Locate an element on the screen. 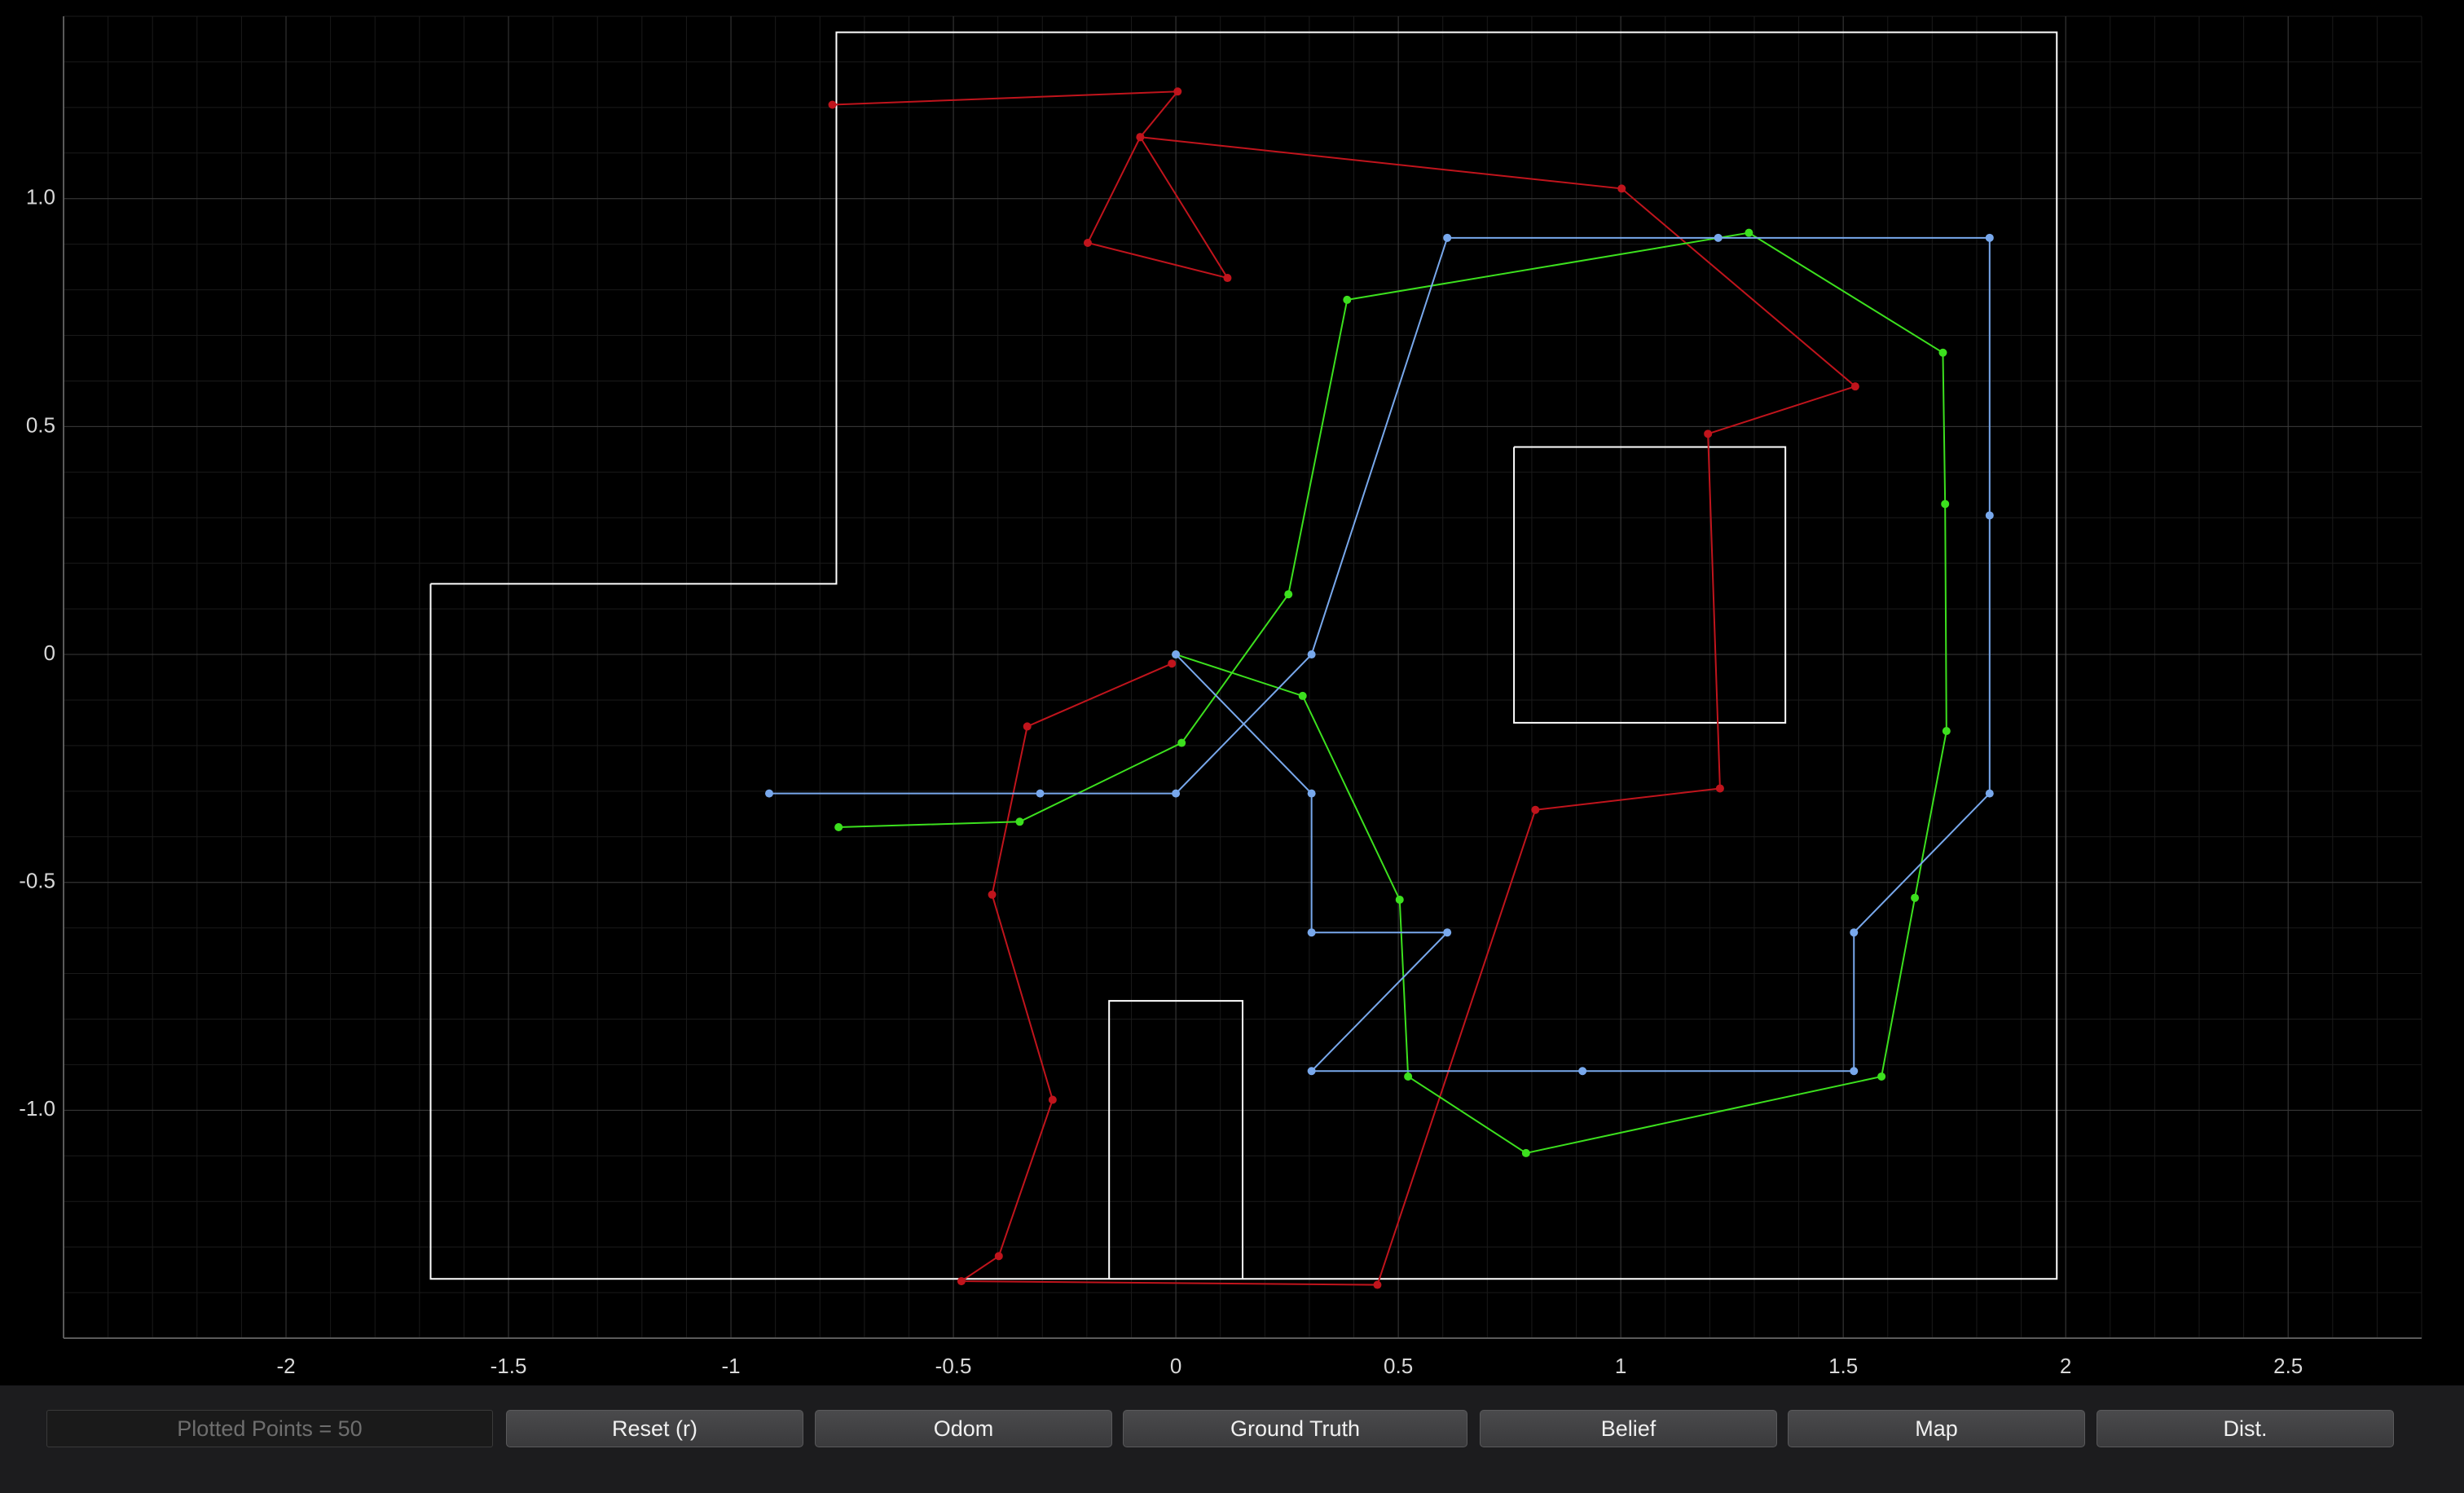 The width and height of the screenshot is (2464, 1493). x-tick-label: -1 is located at coordinates (730, 1366).